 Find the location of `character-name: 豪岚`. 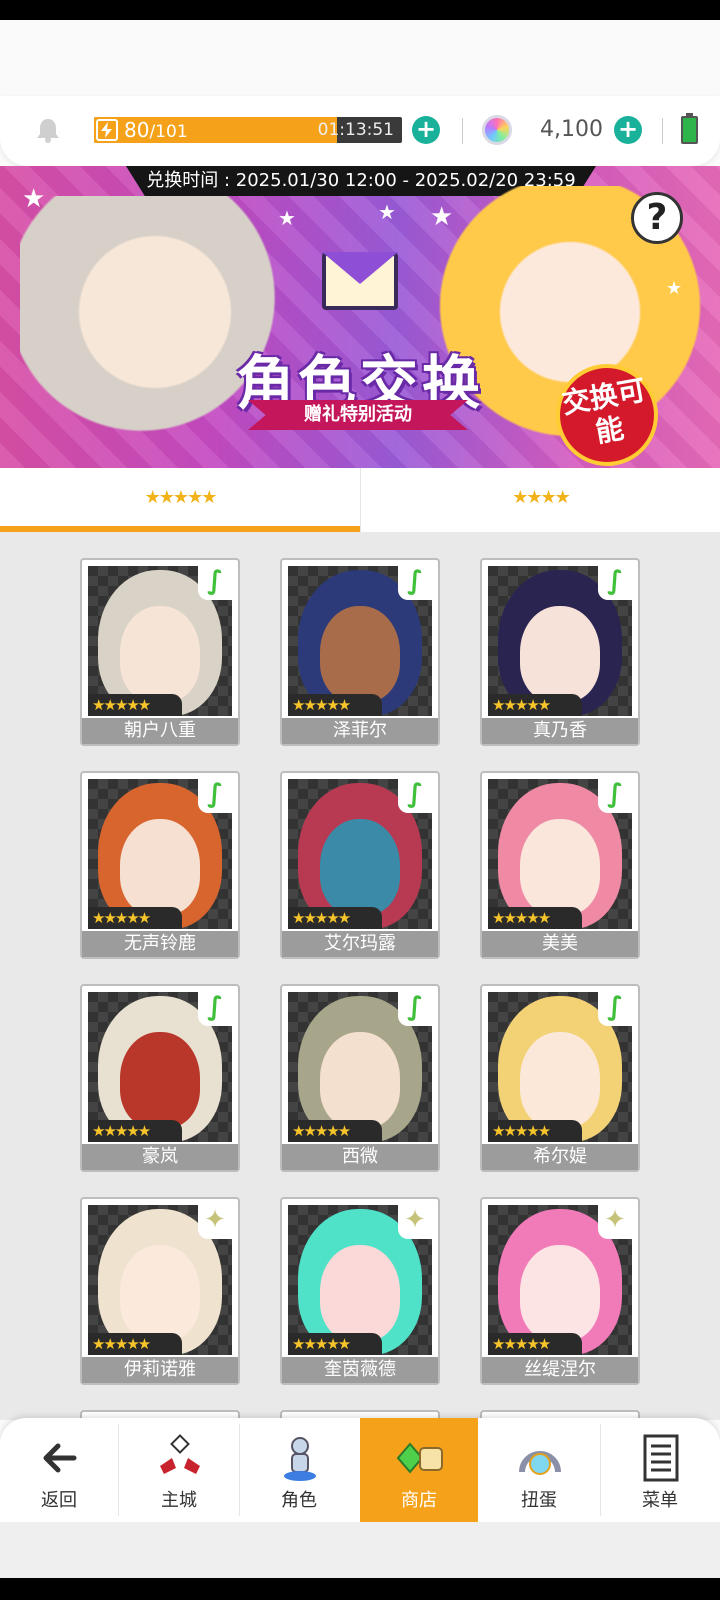

character-name: 豪岚 is located at coordinates (160, 1157).